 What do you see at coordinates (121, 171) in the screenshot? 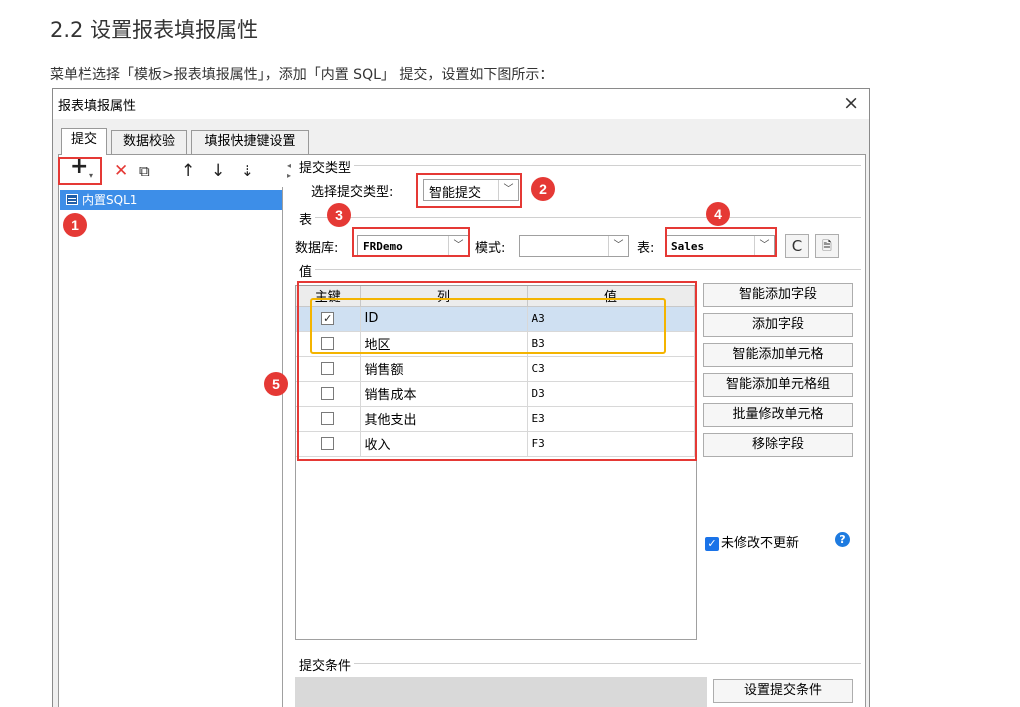
I see `delete-icon: ✕` at bounding box center [121, 171].